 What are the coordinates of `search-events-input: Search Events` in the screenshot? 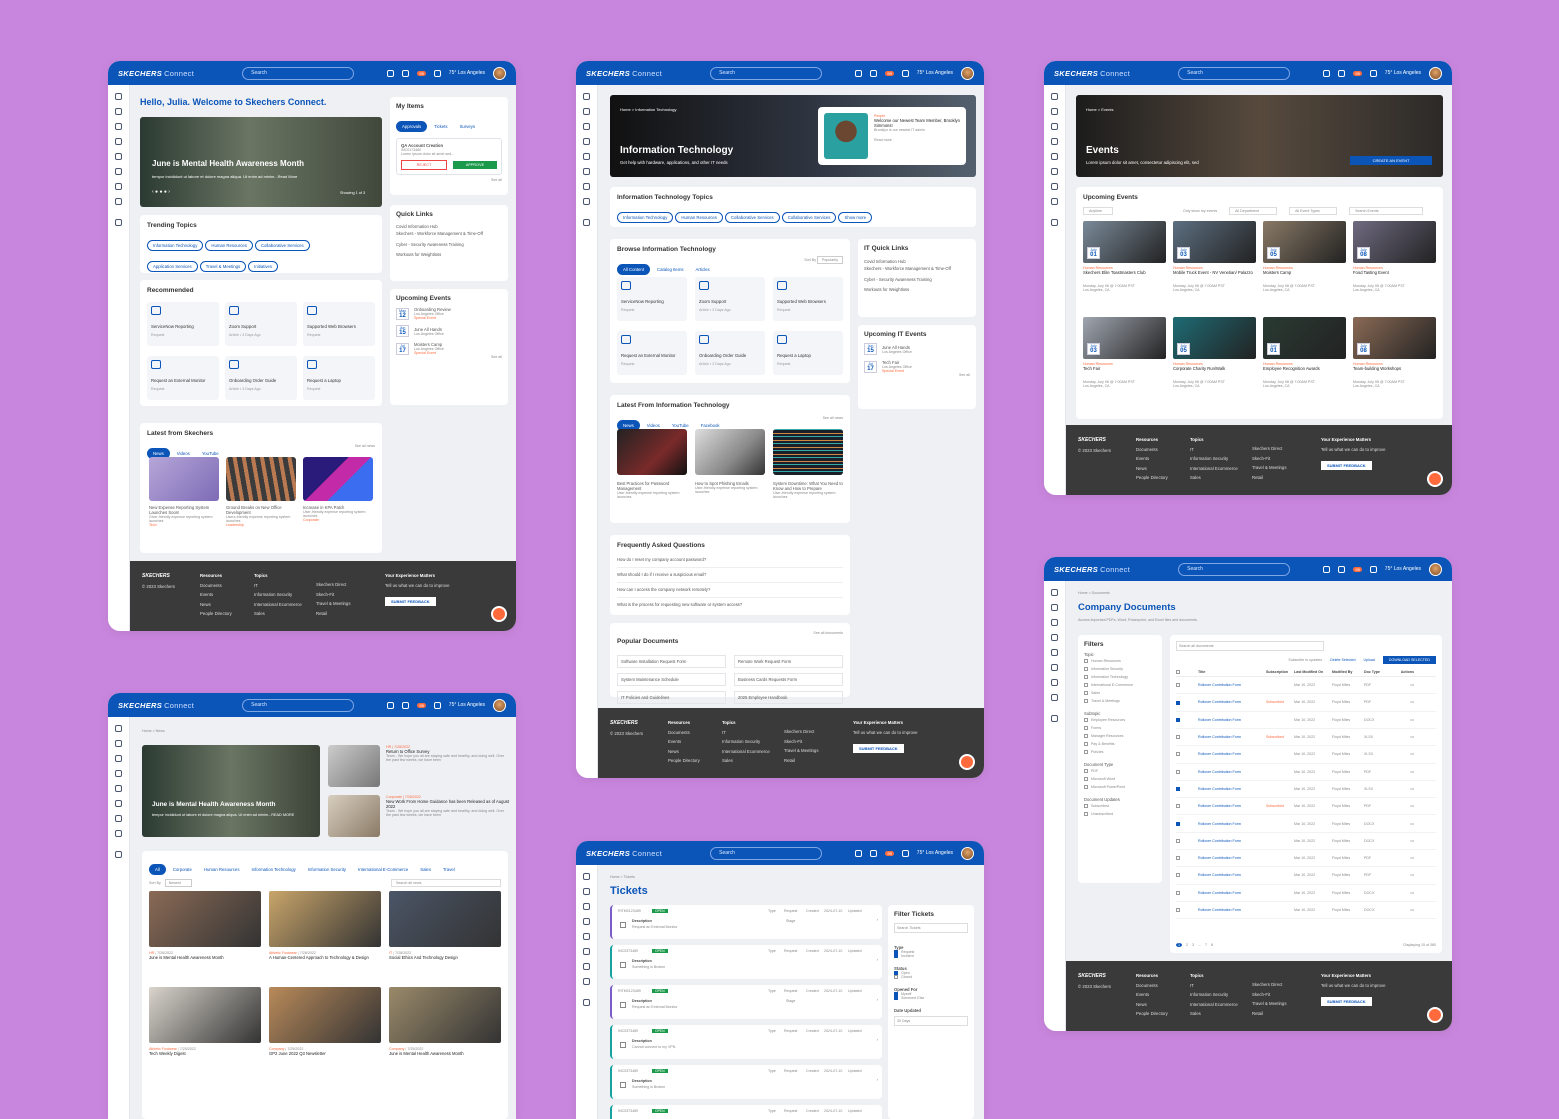 It's located at (1386, 211).